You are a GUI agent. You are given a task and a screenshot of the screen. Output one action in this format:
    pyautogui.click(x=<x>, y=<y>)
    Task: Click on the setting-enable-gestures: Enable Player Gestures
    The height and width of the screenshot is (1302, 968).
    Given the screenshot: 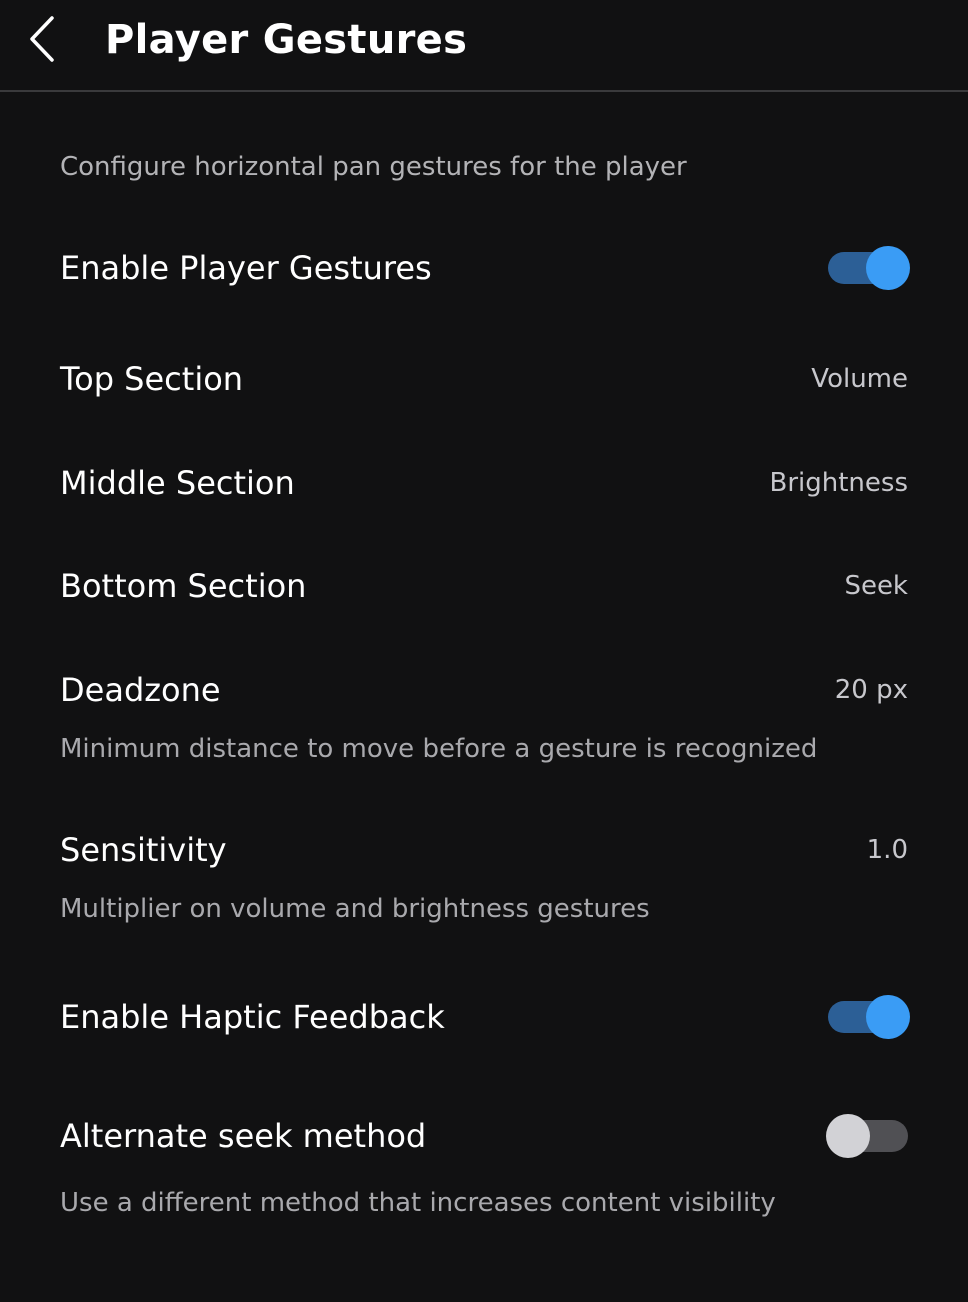 What is the action you would take?
    pyautogui.click(x=484, y=268)
    